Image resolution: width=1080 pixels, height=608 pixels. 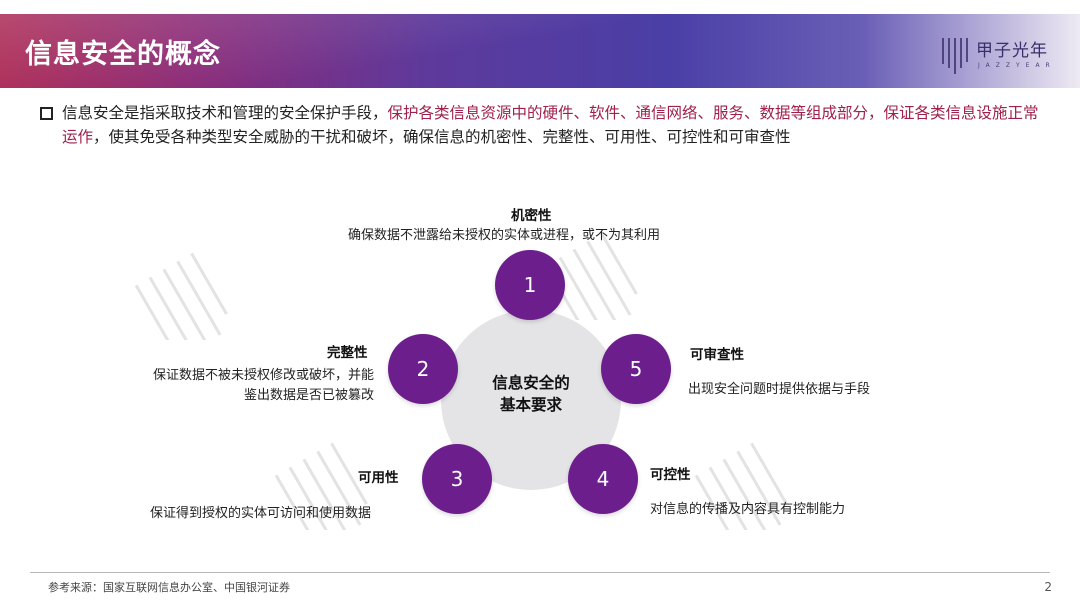 I want to click on desc-integrity-line-2: 鉴出数据是否已被篡改, so click(x=308, y=395).